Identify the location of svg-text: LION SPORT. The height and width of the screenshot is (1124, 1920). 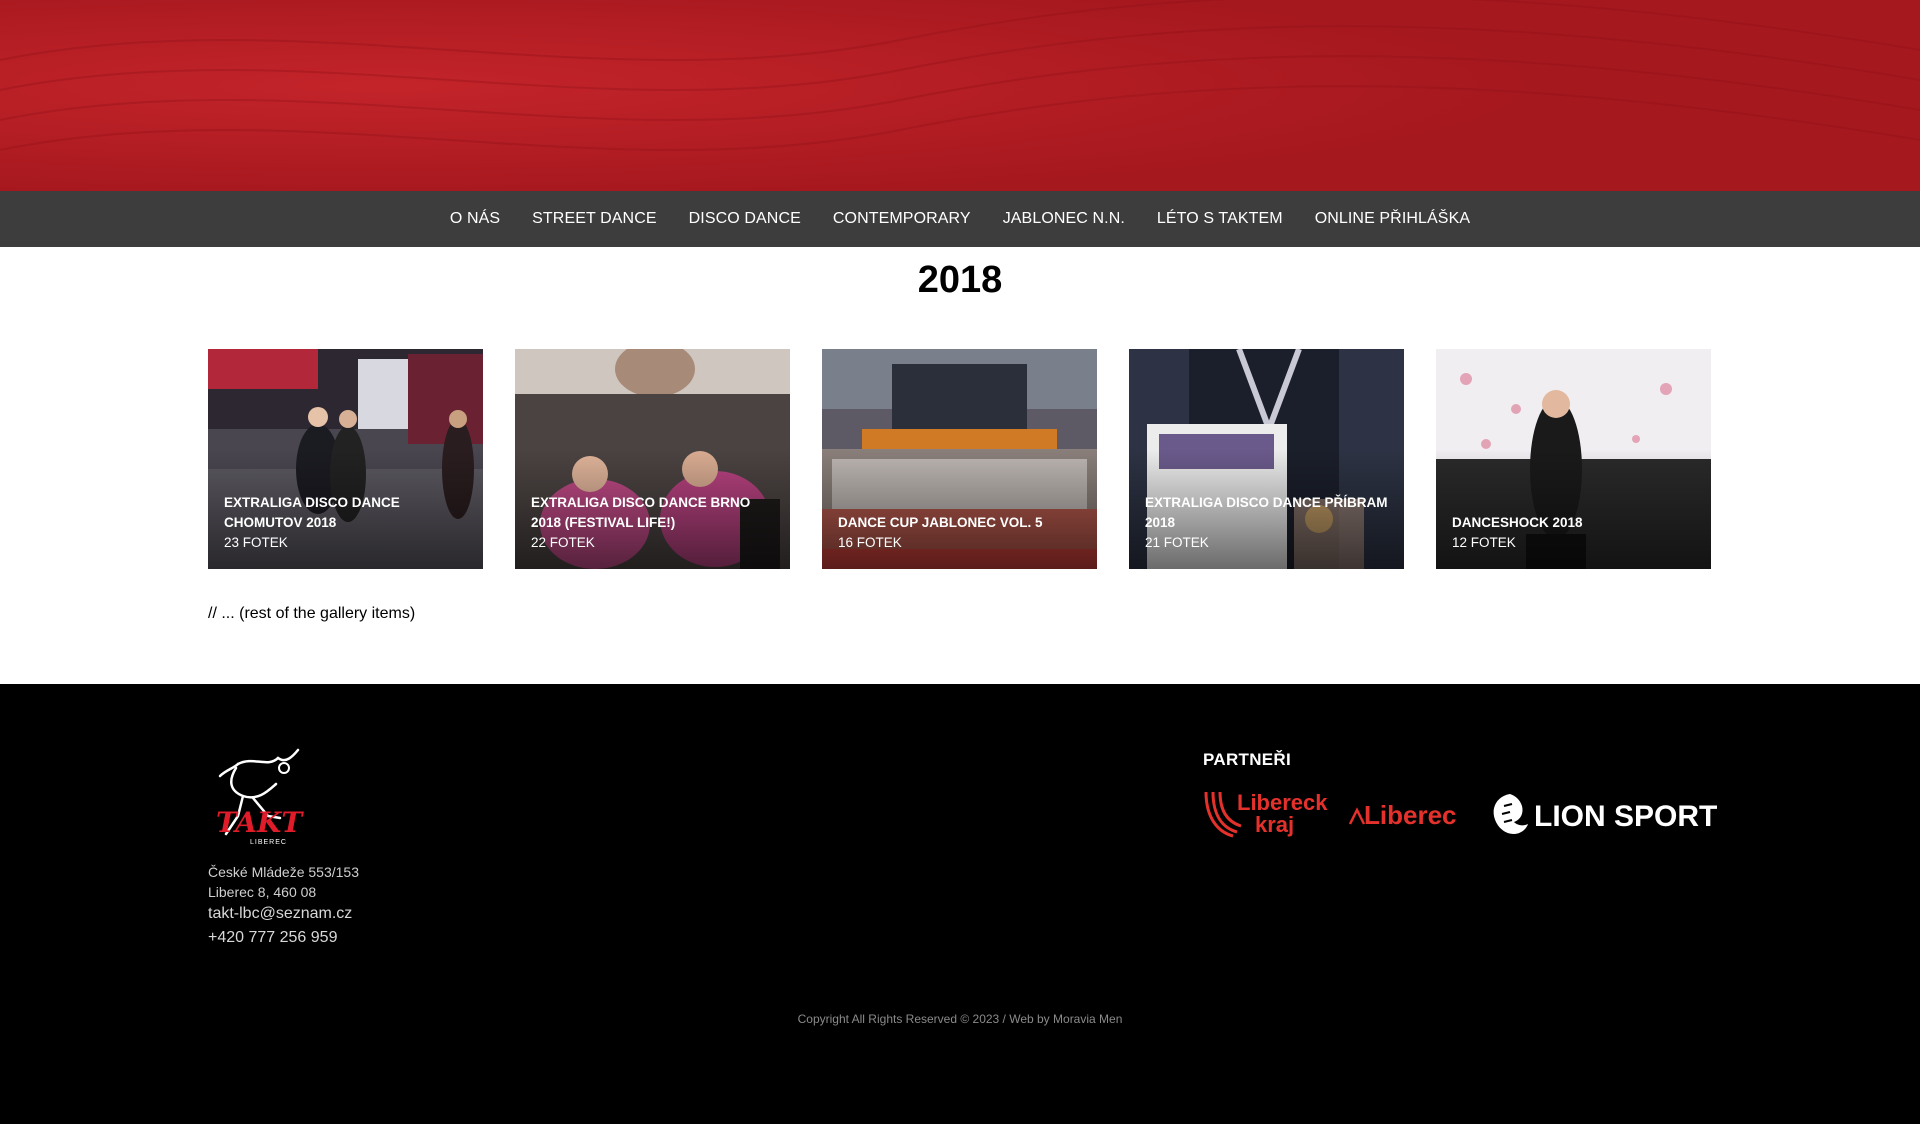
(1625, 816).